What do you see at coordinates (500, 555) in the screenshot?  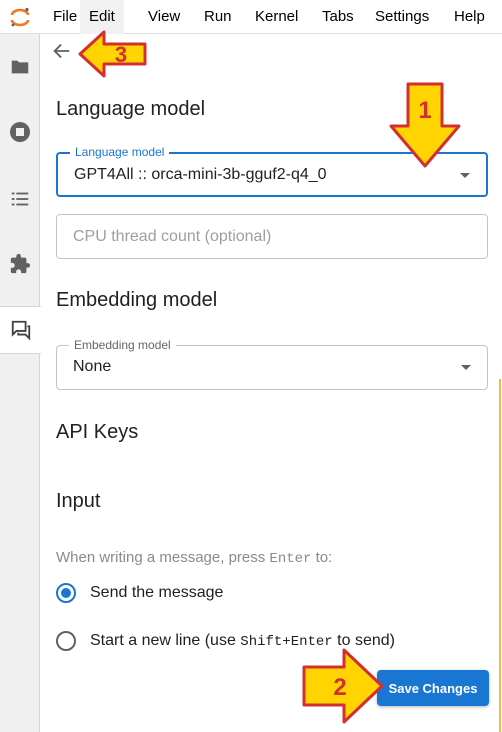 I see `scrollbar-track` at bounding box center [500, 555].